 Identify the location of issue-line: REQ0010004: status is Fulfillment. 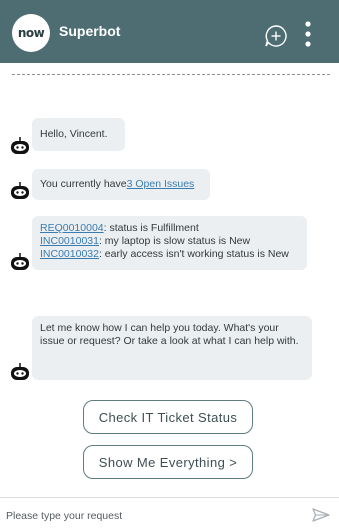
(169, 228).